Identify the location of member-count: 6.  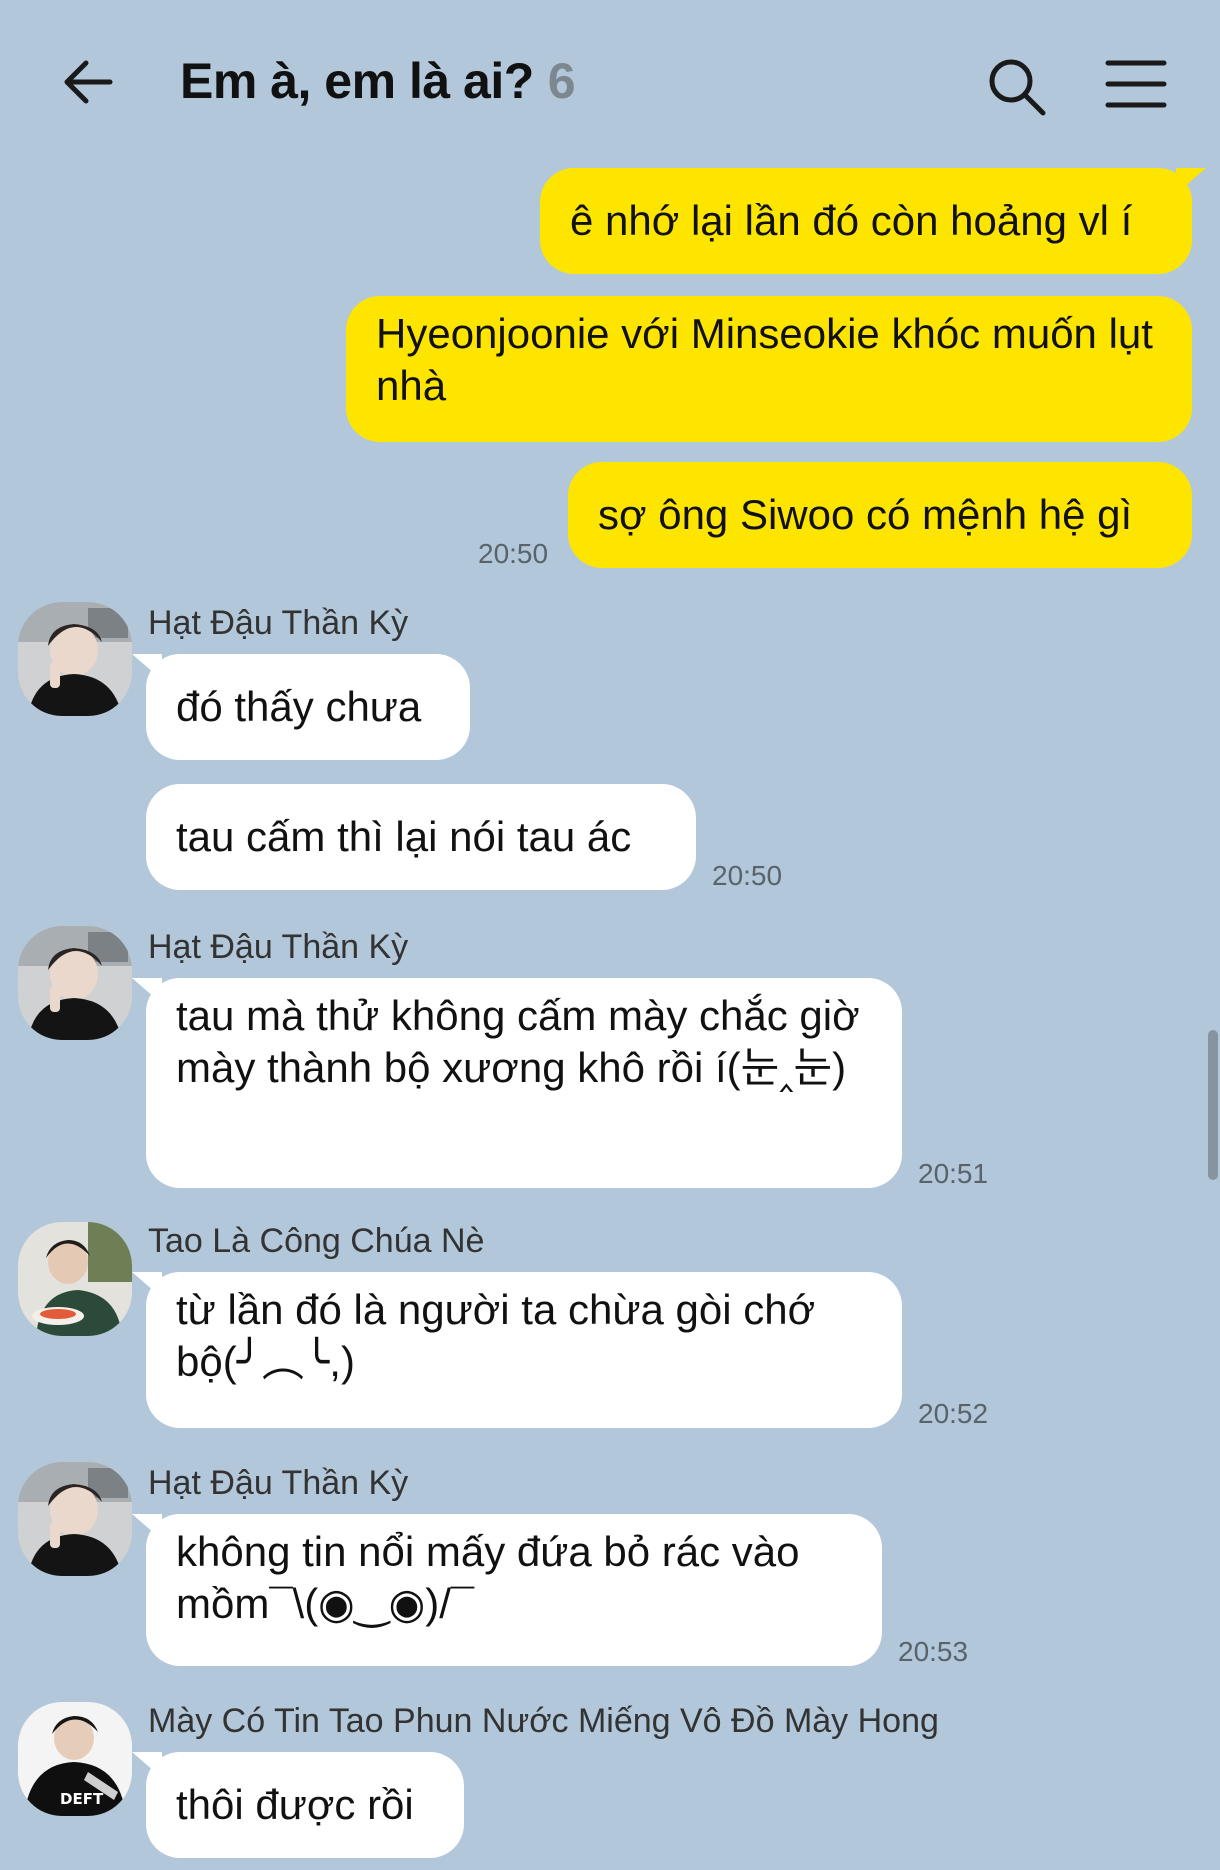
(561, 81).